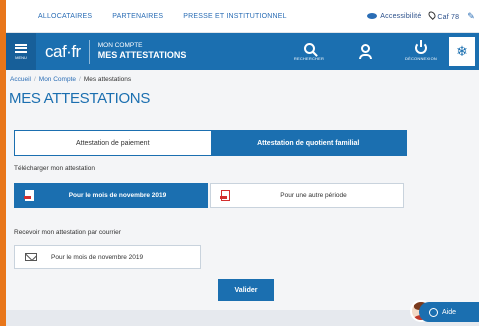 Image resolution: width=479 pixels, height=326 pixels. Describe the element at coordinates (89, 51) in the screenshot. I see `header-divider` at that location.